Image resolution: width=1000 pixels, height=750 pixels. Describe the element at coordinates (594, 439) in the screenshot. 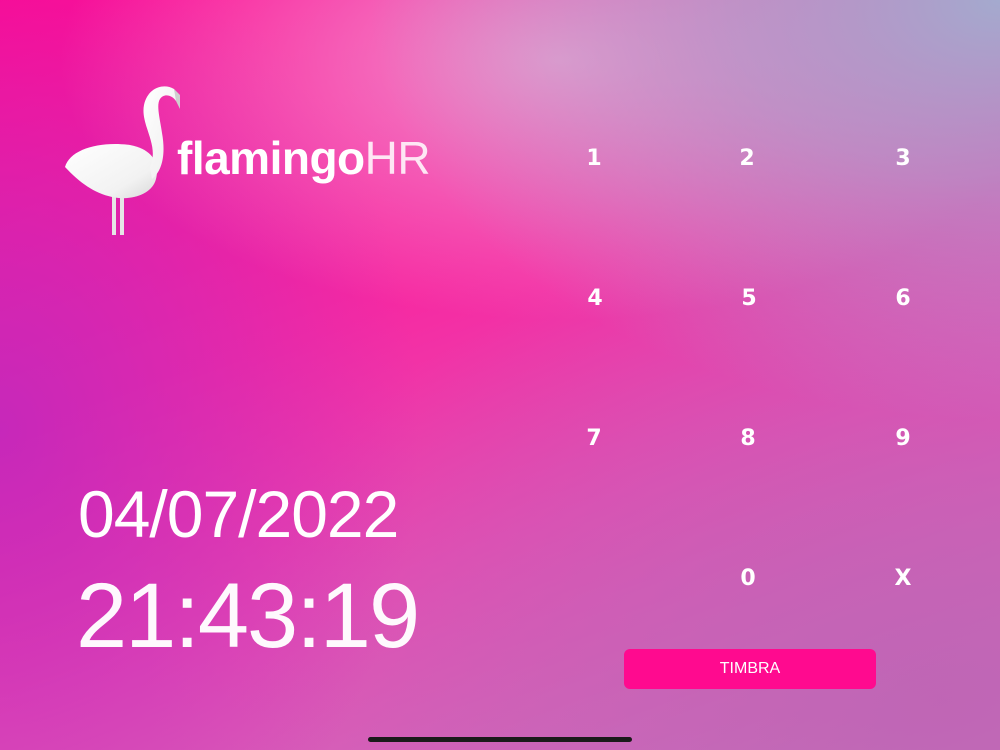

I see `keypad-key-7: 7` at that location.